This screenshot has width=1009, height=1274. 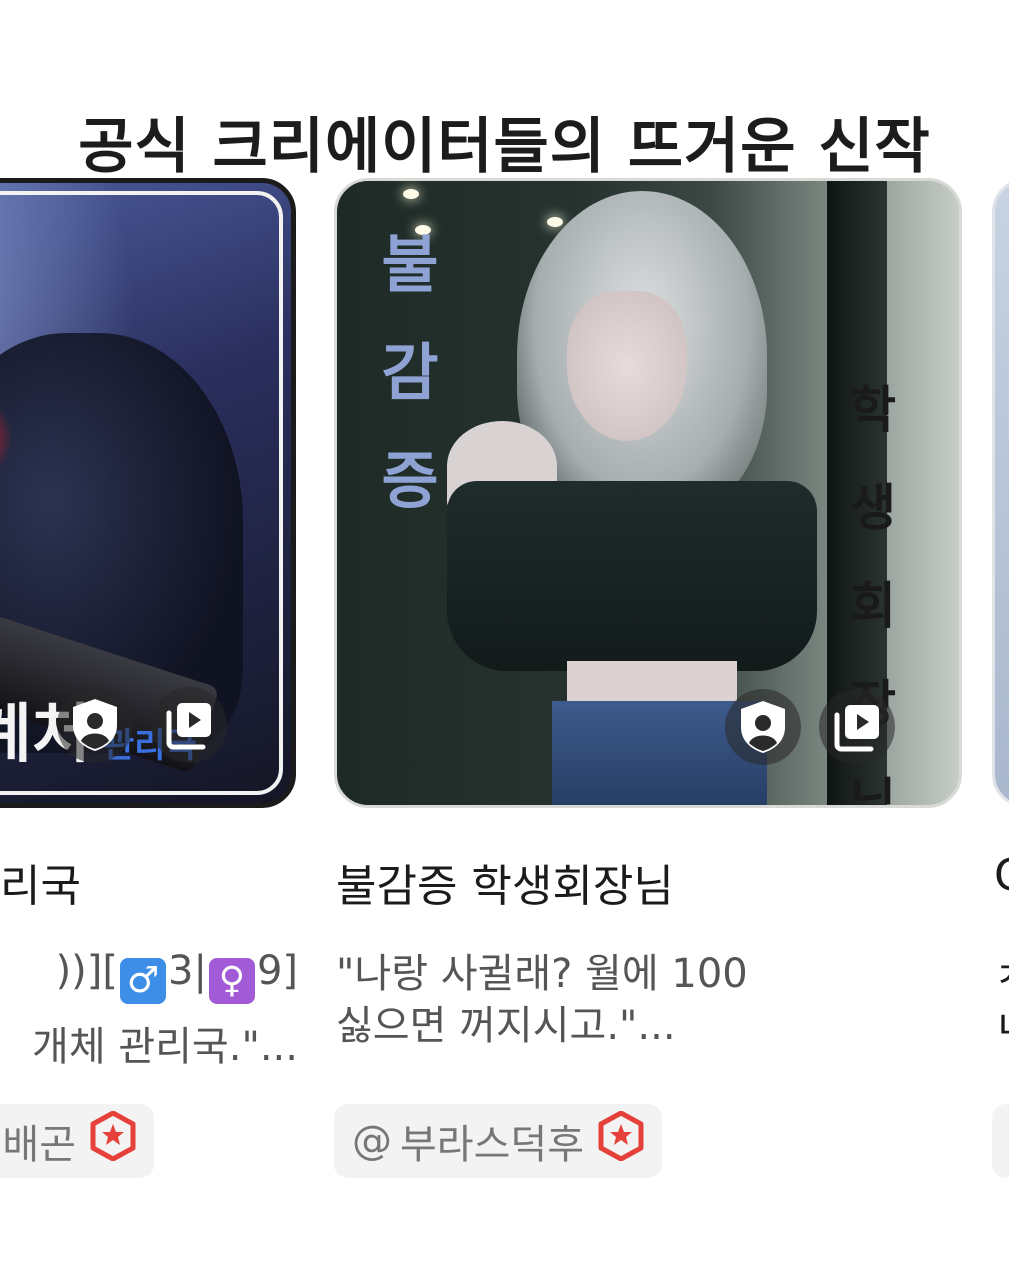 What do you see at coordinates (231, 981) in the screenshot?
I see `female-sign-icon: ♀` at bounding box center [231, 981].